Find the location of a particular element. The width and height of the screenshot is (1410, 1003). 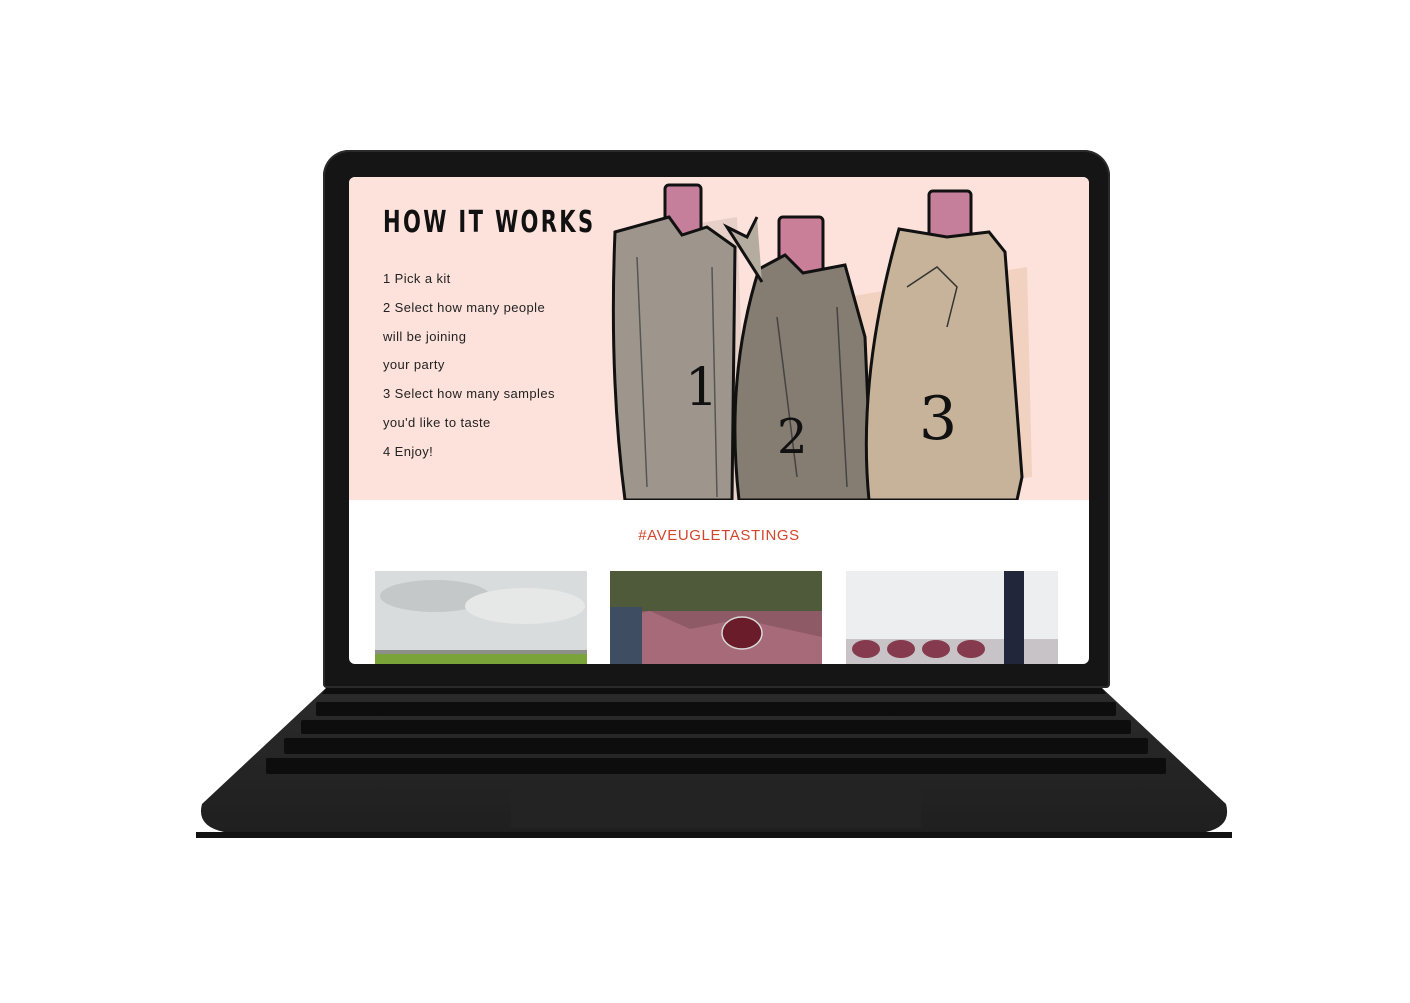

bagged-bottles-illustration: 1 2 3 is located at coordinates (821, 341).